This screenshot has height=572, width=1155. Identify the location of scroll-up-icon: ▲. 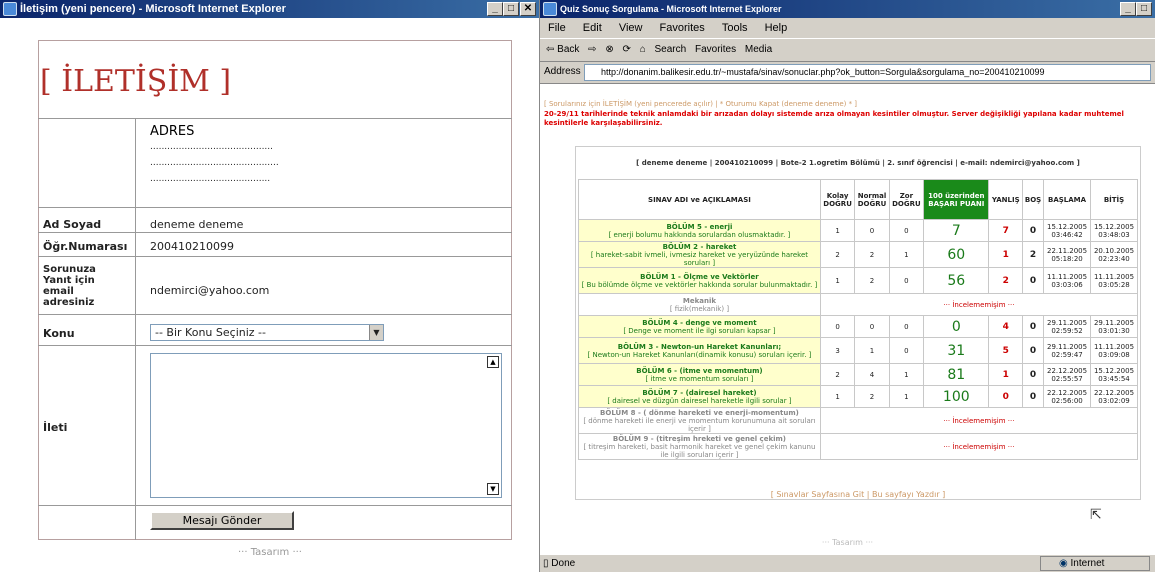
(493, 362).